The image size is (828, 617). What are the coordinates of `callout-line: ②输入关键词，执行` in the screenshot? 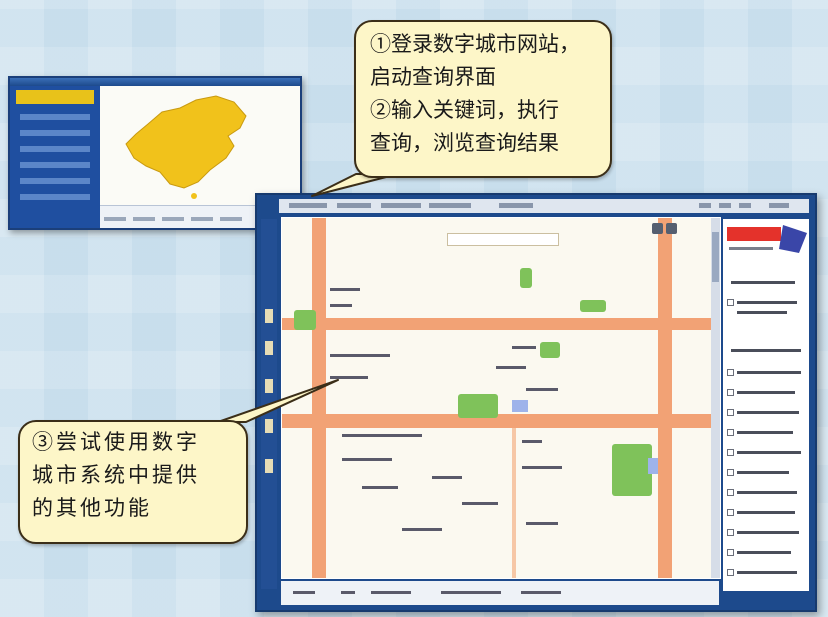 It's located at (464, 110).